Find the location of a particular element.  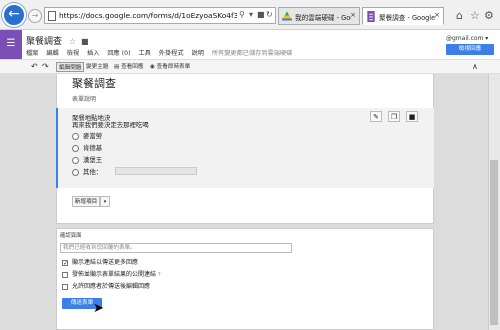

menu-file: 檔案 is located at coordinates (32, 53).